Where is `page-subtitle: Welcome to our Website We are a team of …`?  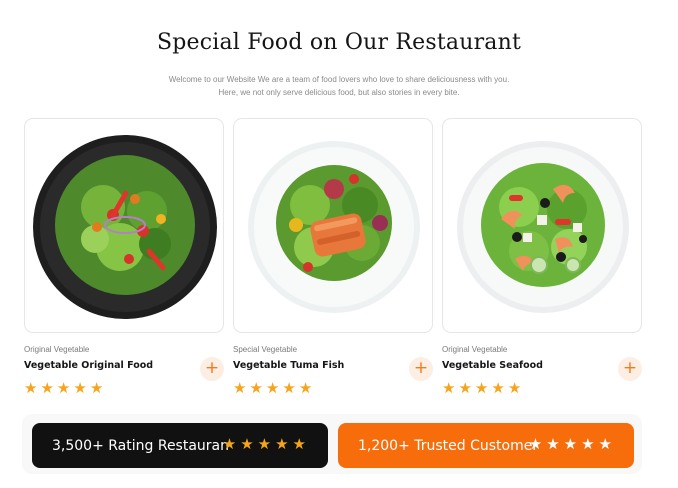 page-subtitle: Welcome to our Website We are a team of … is located at coordinates (339, 86).